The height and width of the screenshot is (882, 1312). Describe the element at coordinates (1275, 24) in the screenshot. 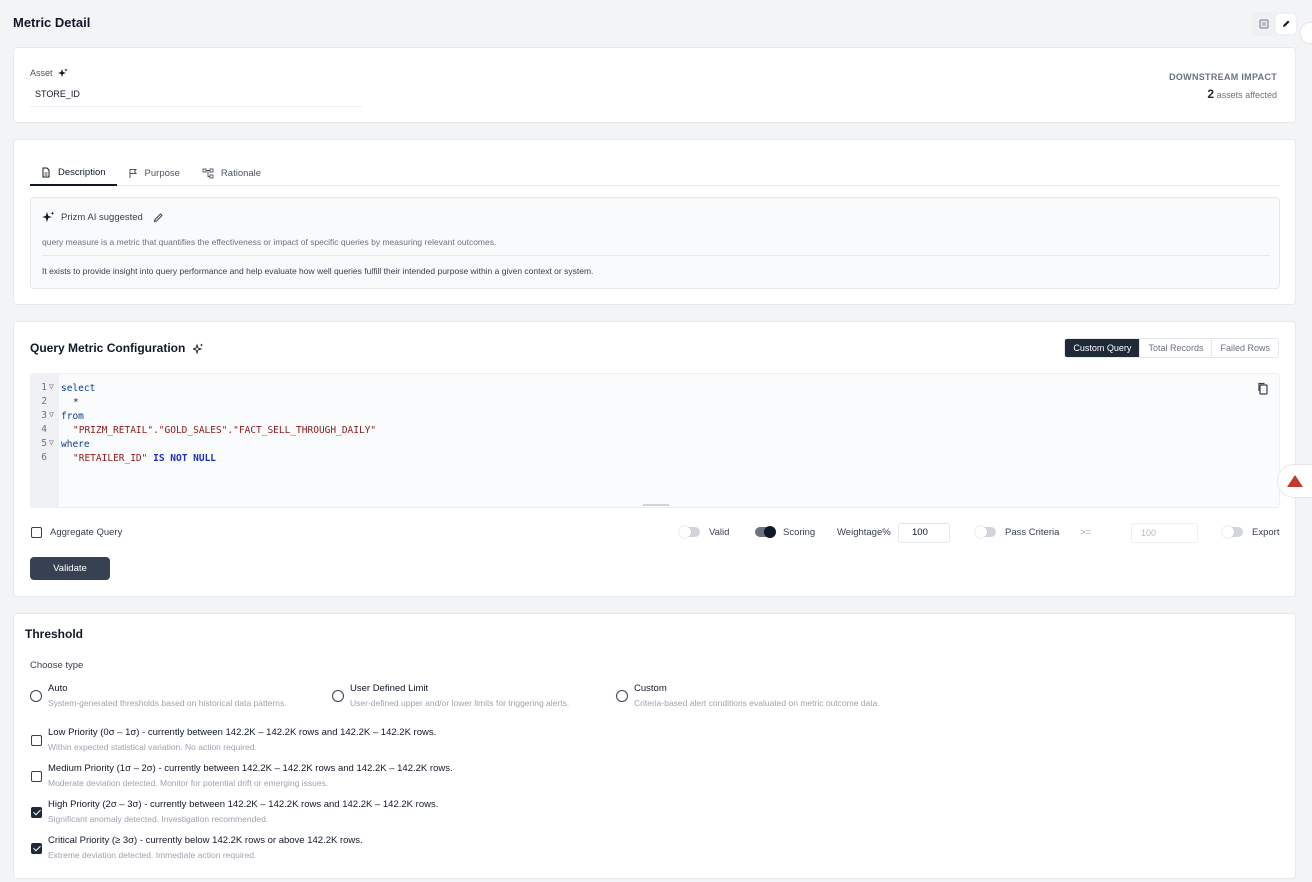

I see `header-actions` at that location.